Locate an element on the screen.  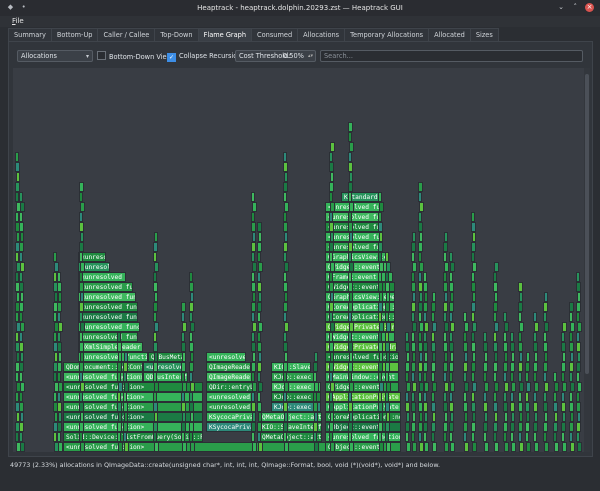
tab-allocated: Allocated is located at coordinates (449, 34).